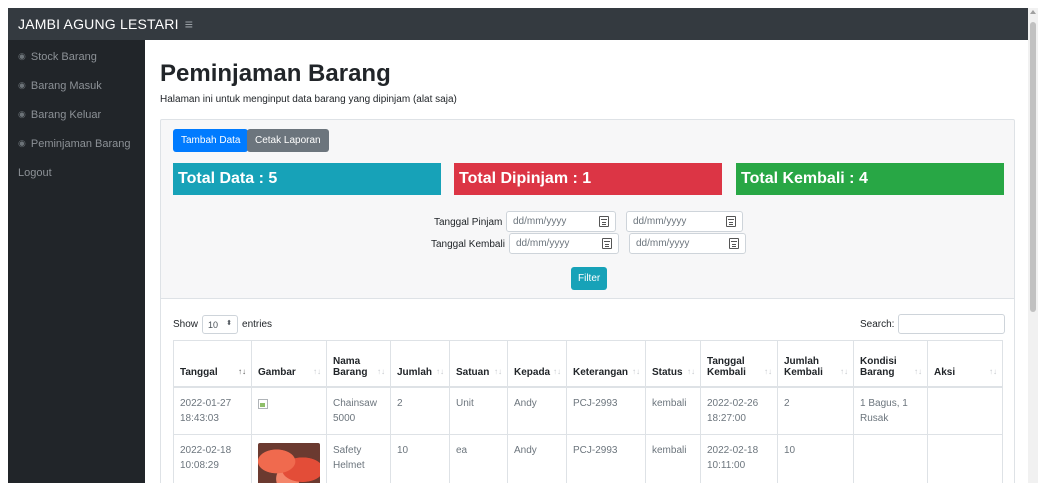  What do you see at coordinates (673, 364) in the screenshot?
I see `col-header-status: Status ↑↓` at bounding box center [673, 364].